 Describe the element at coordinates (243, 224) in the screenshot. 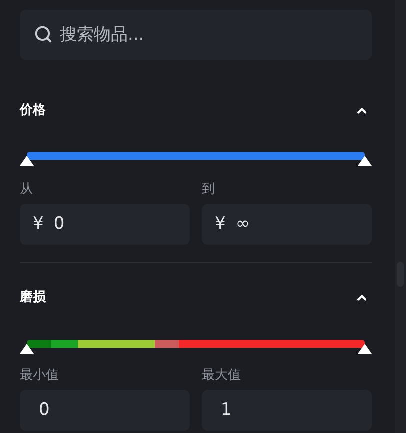

I see `field-value: ∞` at that location.